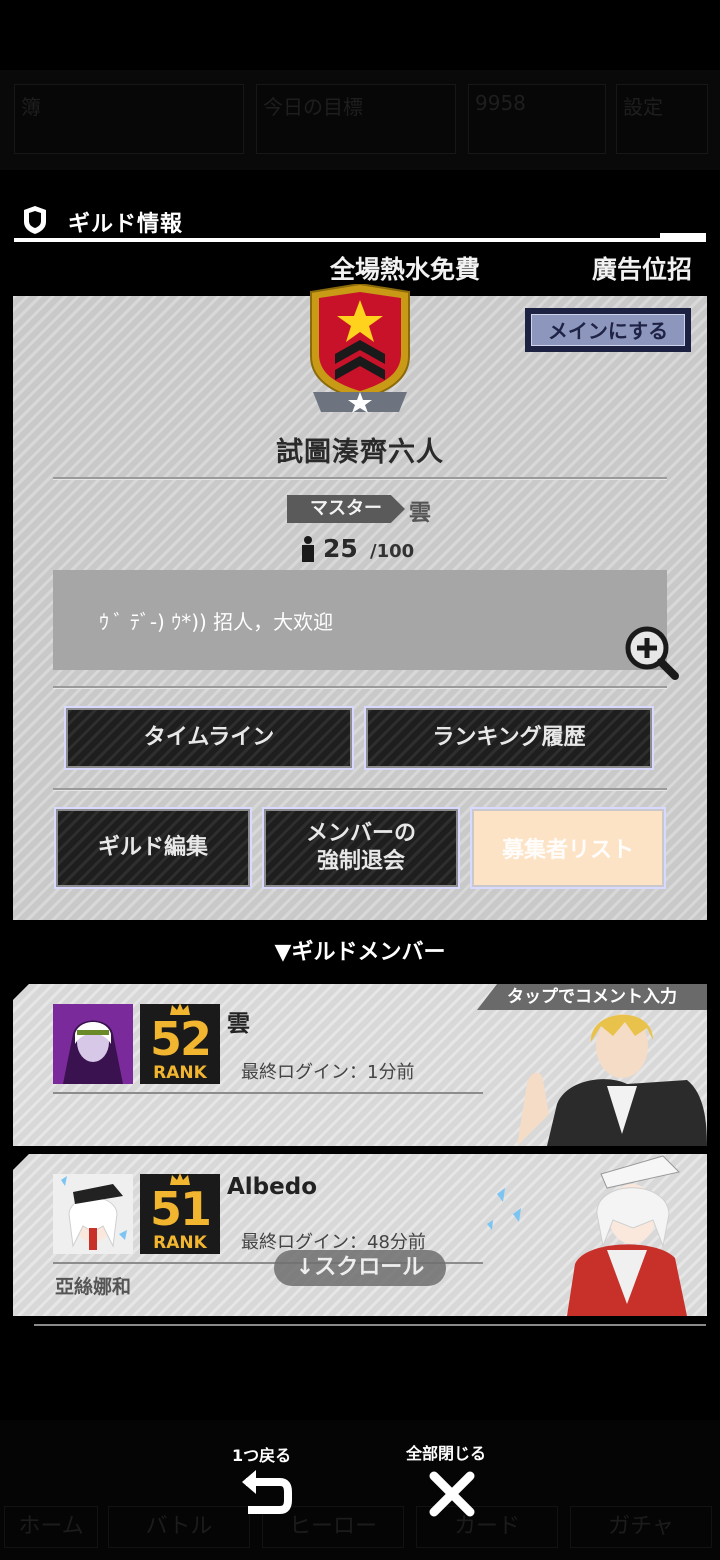 Image resolution: width=720 pixels, height=1560 pixels. What do you see at coordinates (340, 548) in the screenshot?
I see `member-count: 25` at bounding box center [340, 548].